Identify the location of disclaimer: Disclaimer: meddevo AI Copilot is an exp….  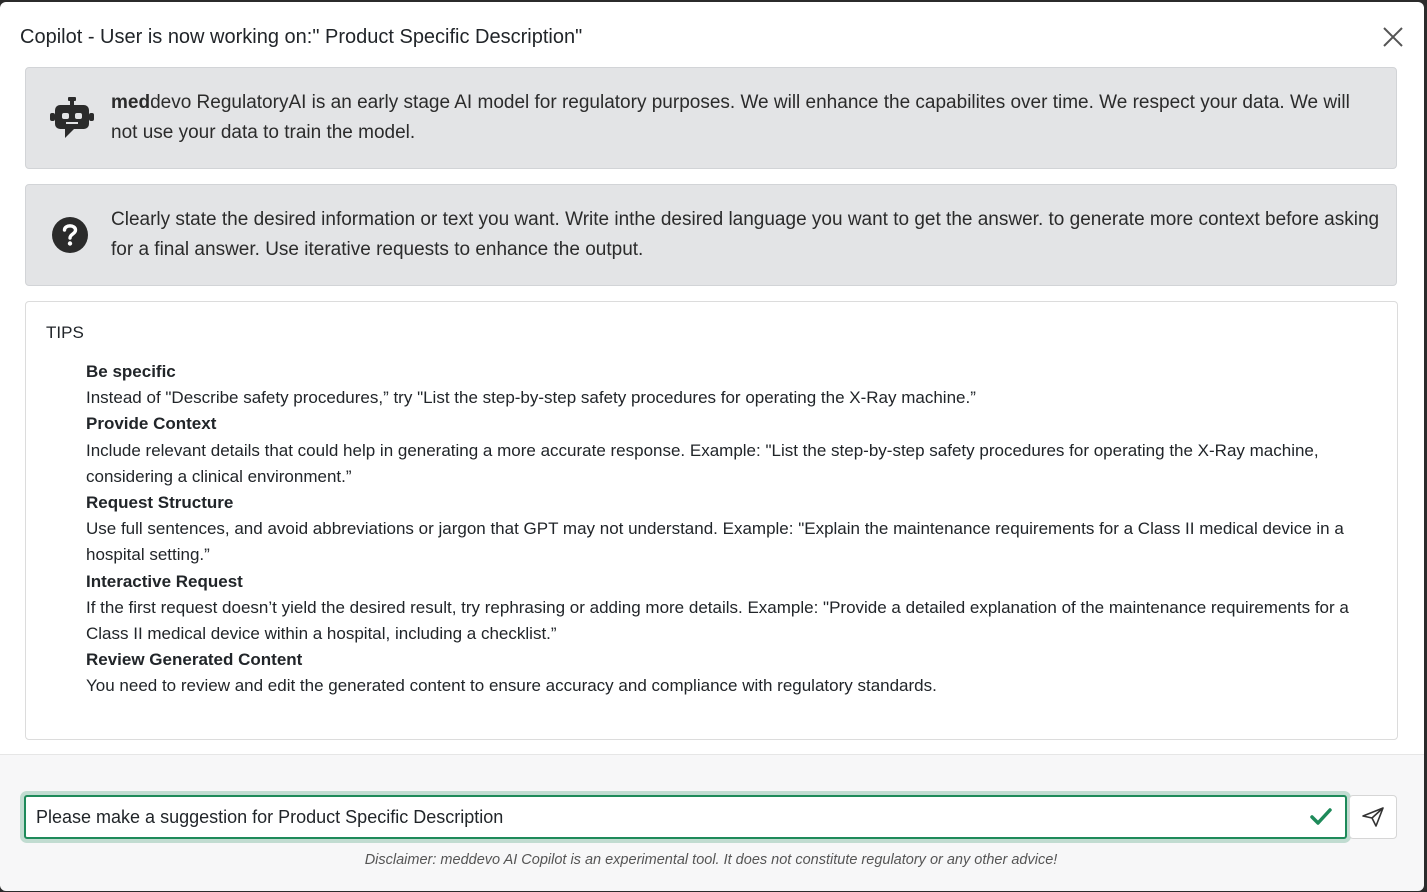
(711, 860).